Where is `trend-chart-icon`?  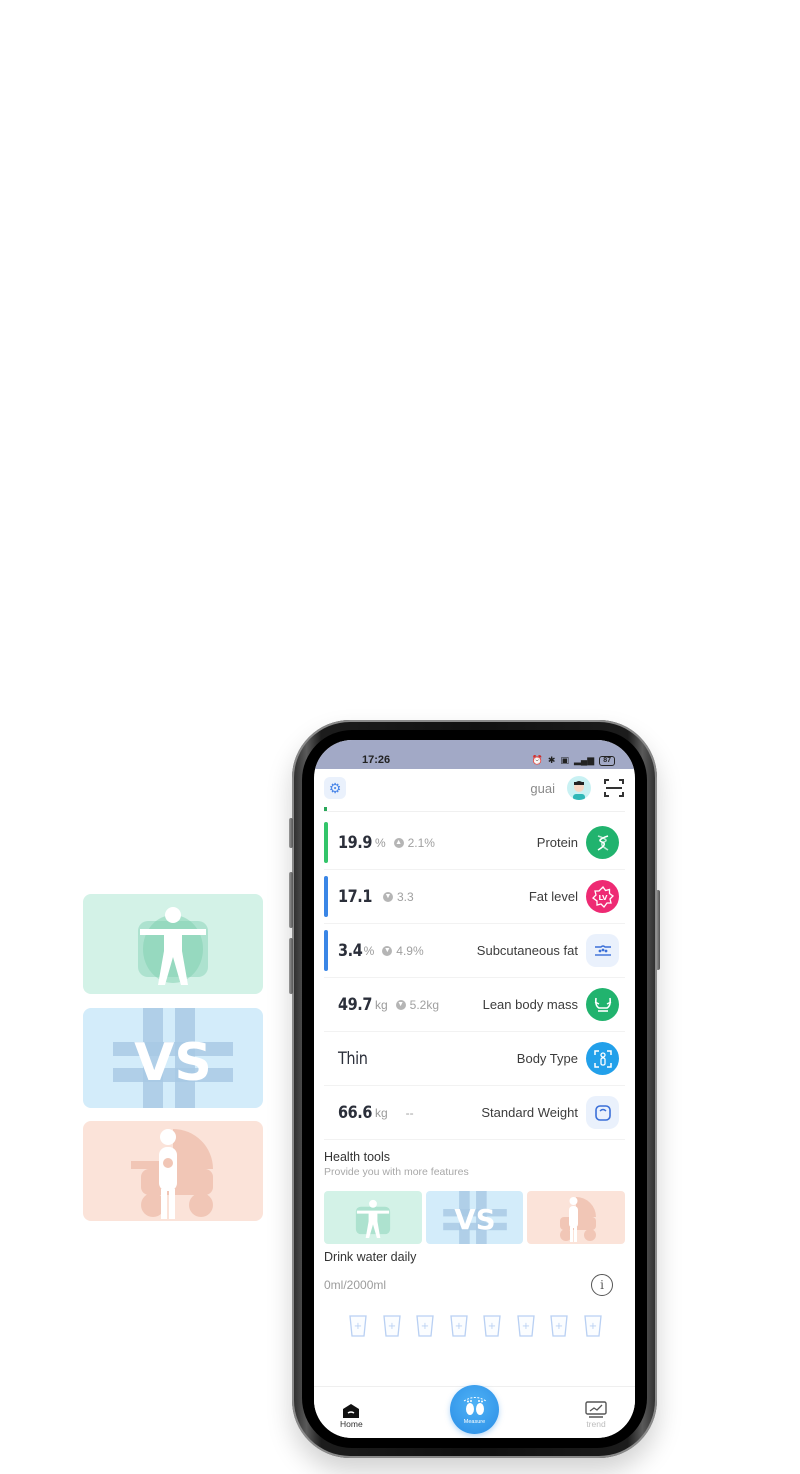
trend-chart-icon is located at coordinates (596, 1409).